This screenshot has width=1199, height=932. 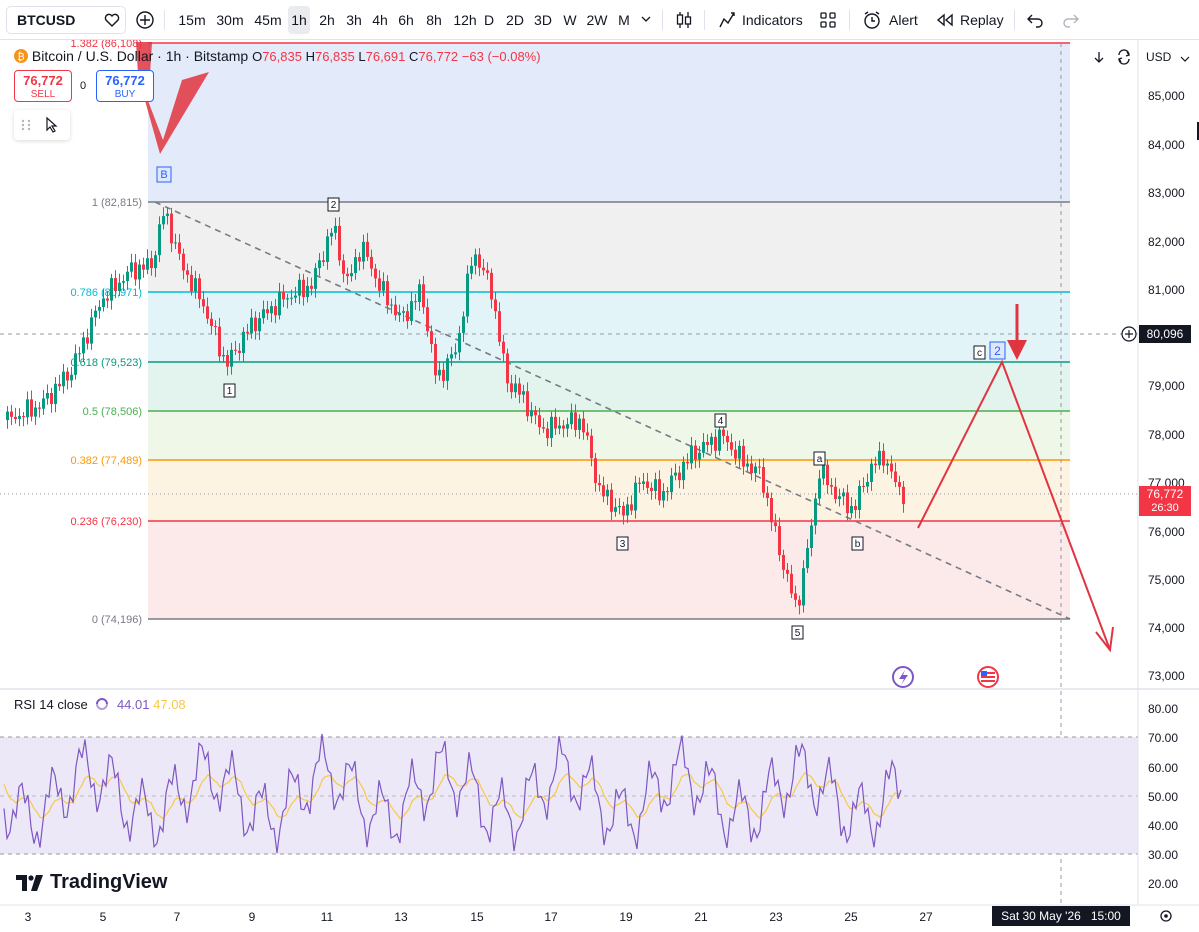 I want to click on timeframe-8h: 8h, so click(x=434, y=20).